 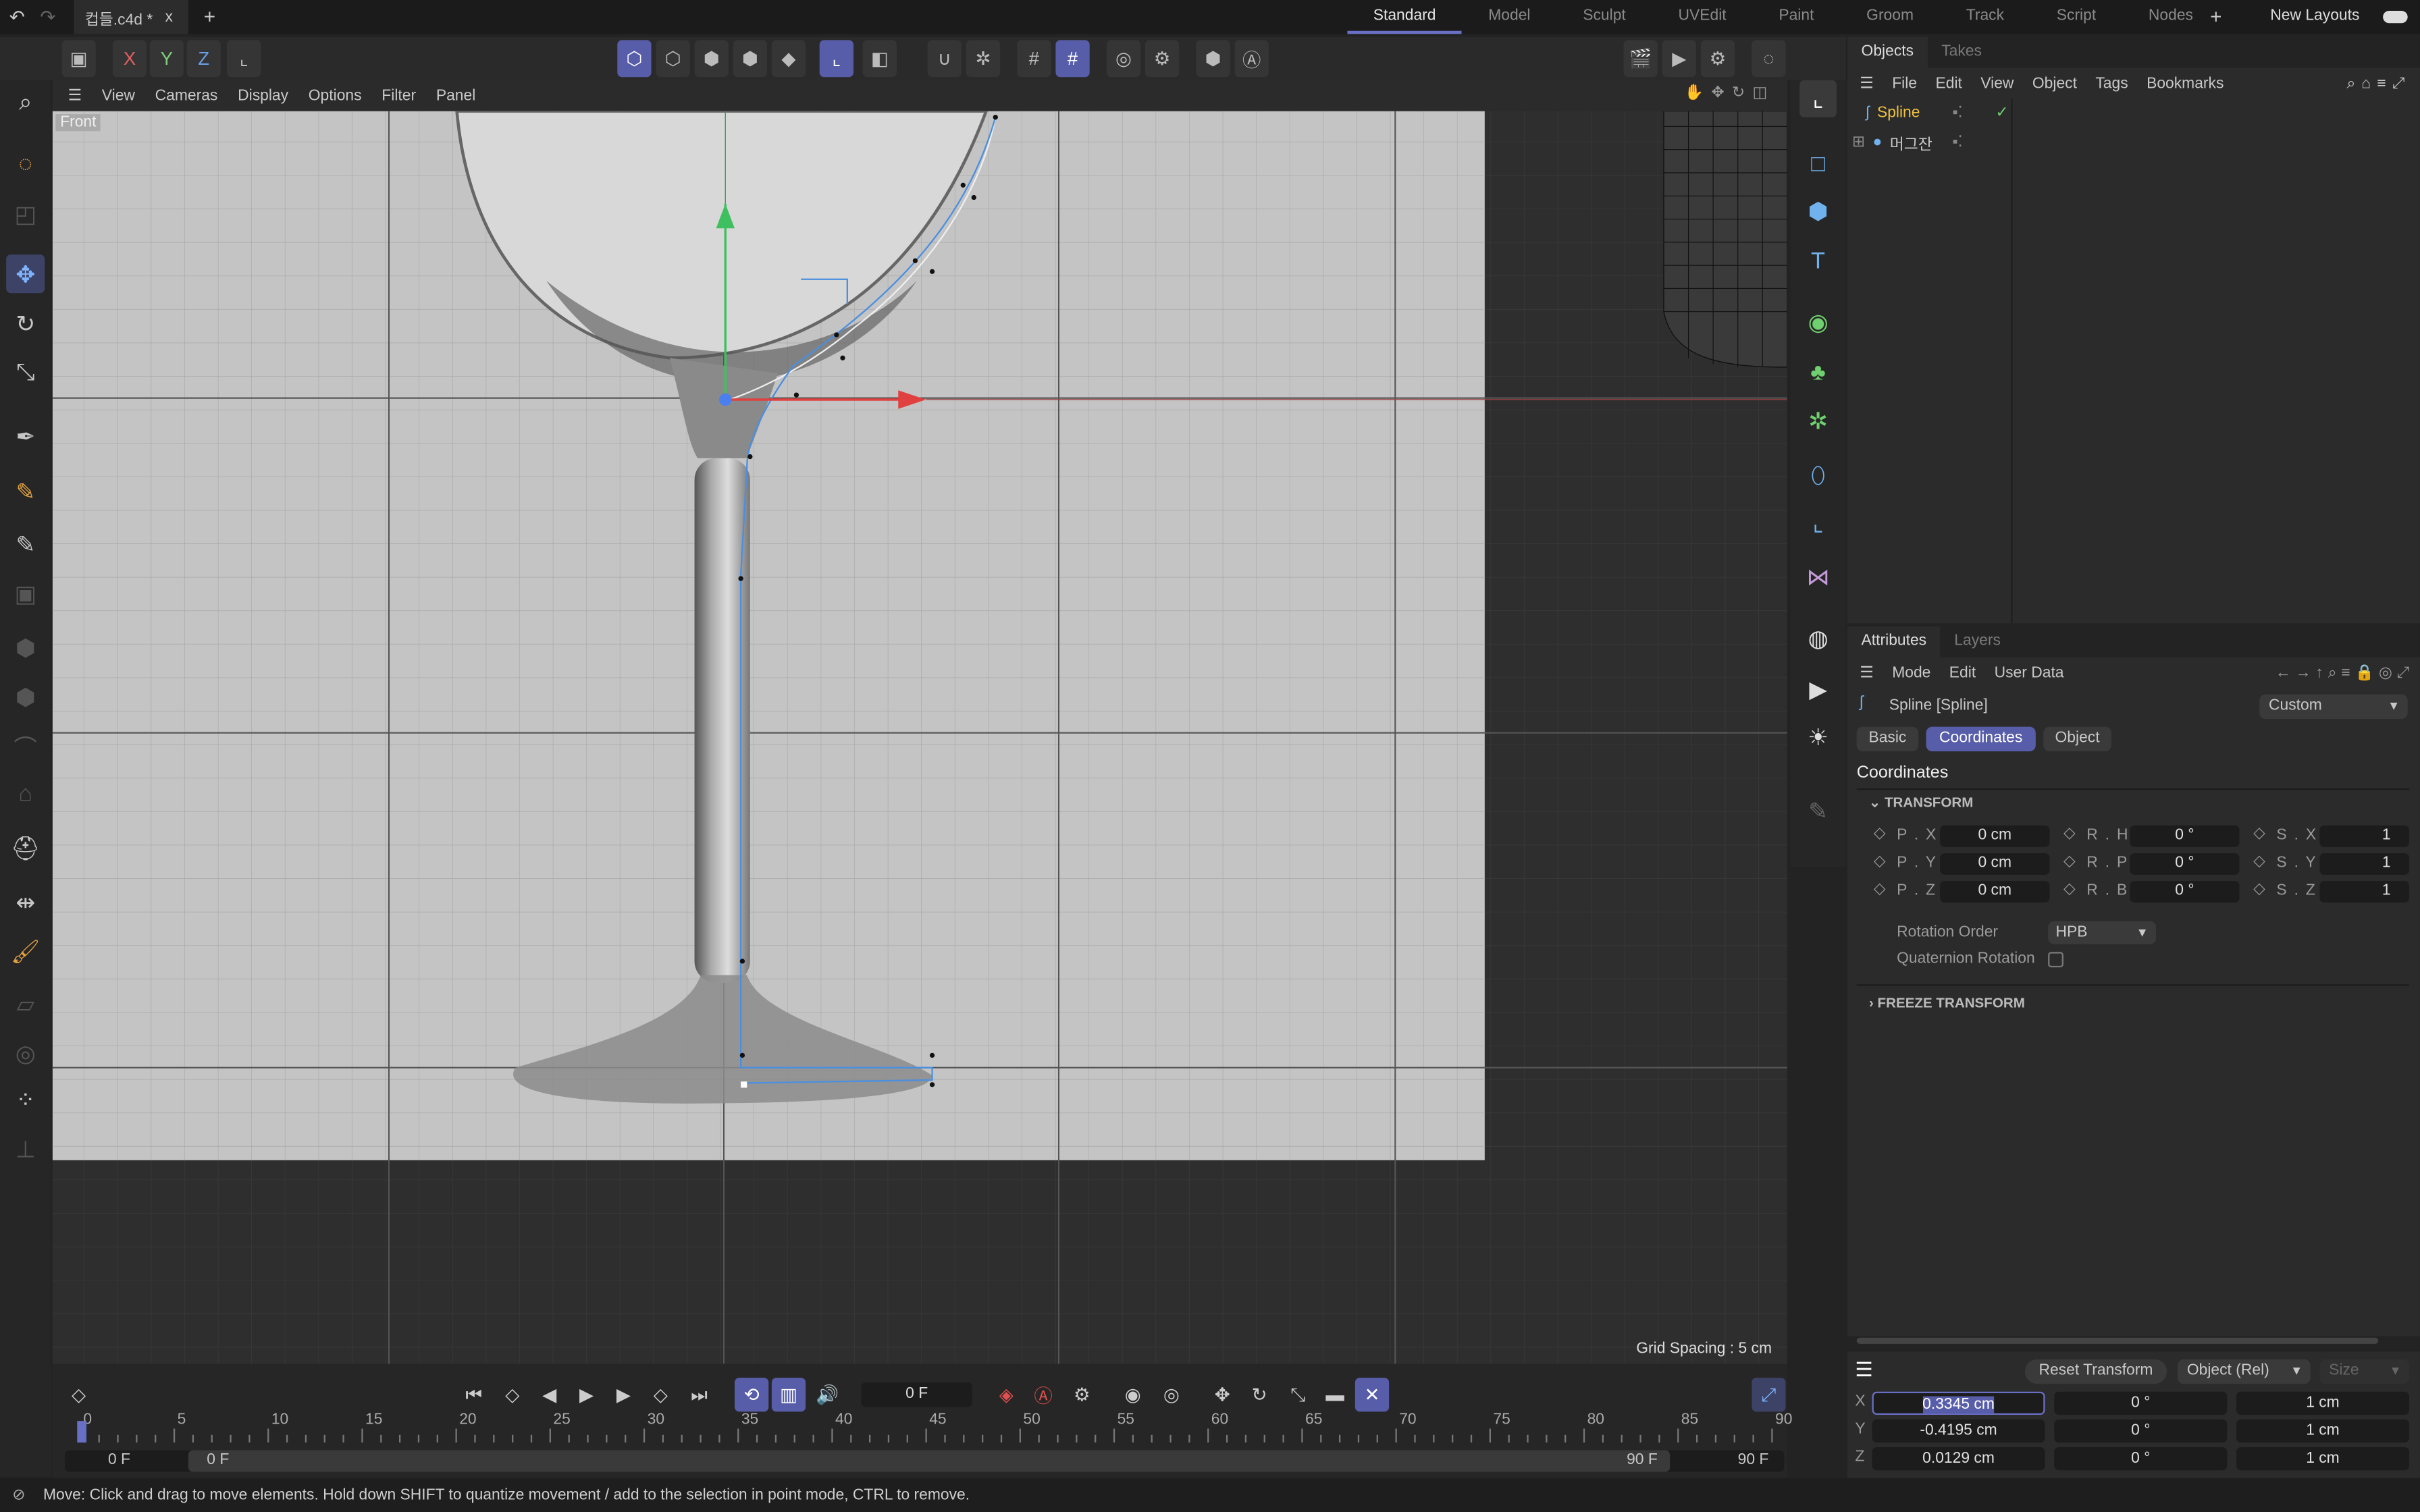 I want to click on workplane-settings-icon: ⚙, so click(x=1162, y=59).